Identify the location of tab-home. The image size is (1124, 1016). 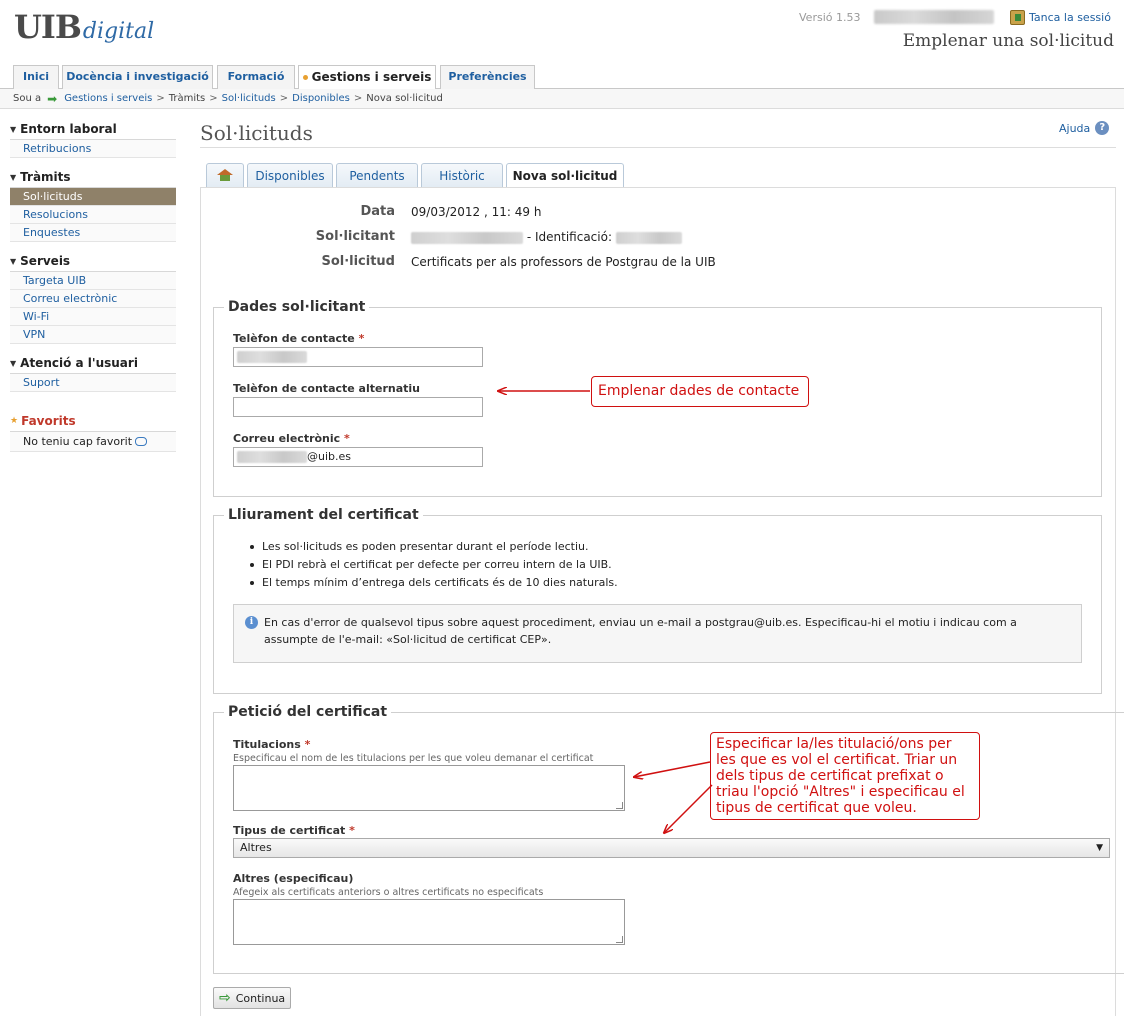
(225, 175).